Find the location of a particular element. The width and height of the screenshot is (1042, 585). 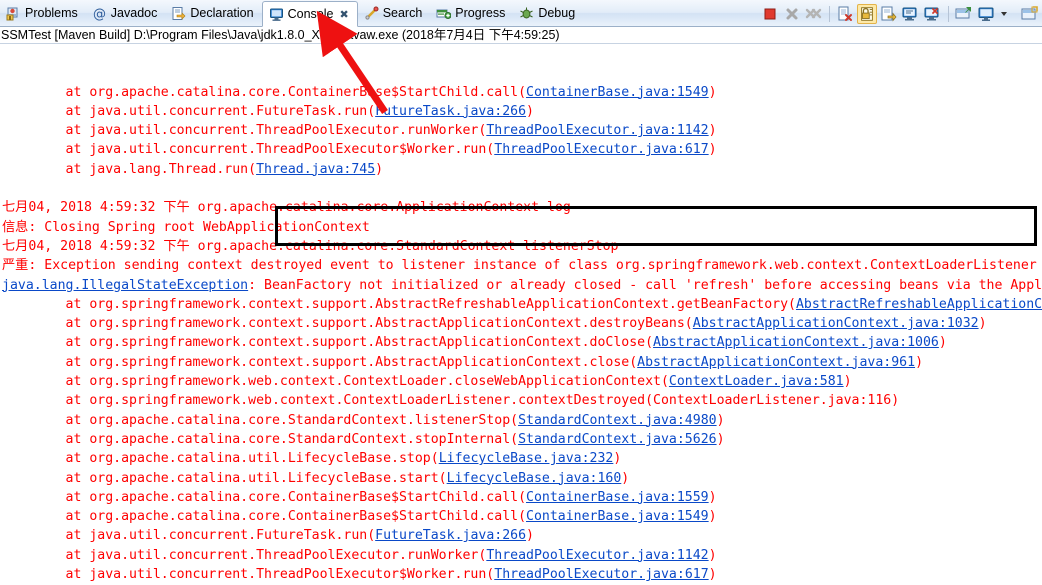

stack-trace-link: AbstractApplicationContext.java:1006 is located at coordinates (796, 342).